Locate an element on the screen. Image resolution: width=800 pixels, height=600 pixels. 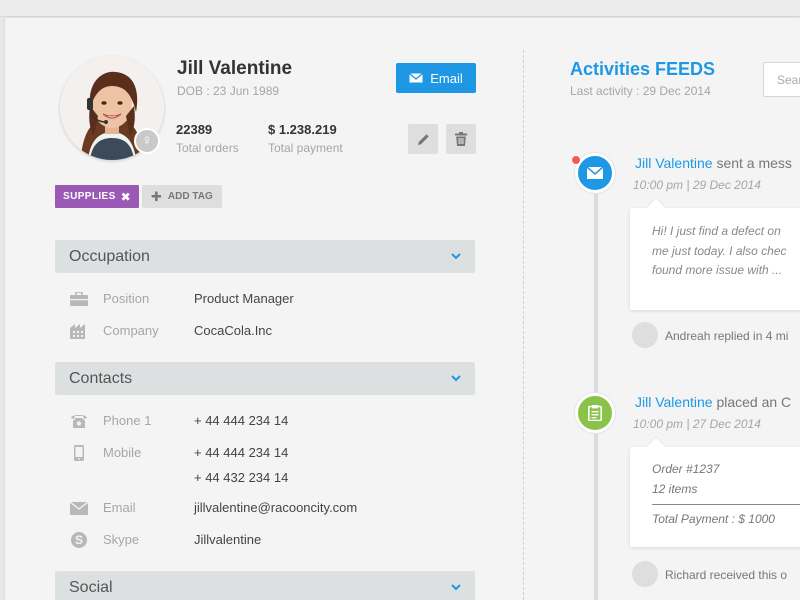
mobile-value-2: + 44 432 234 14 is located at coordinates (241, 477).